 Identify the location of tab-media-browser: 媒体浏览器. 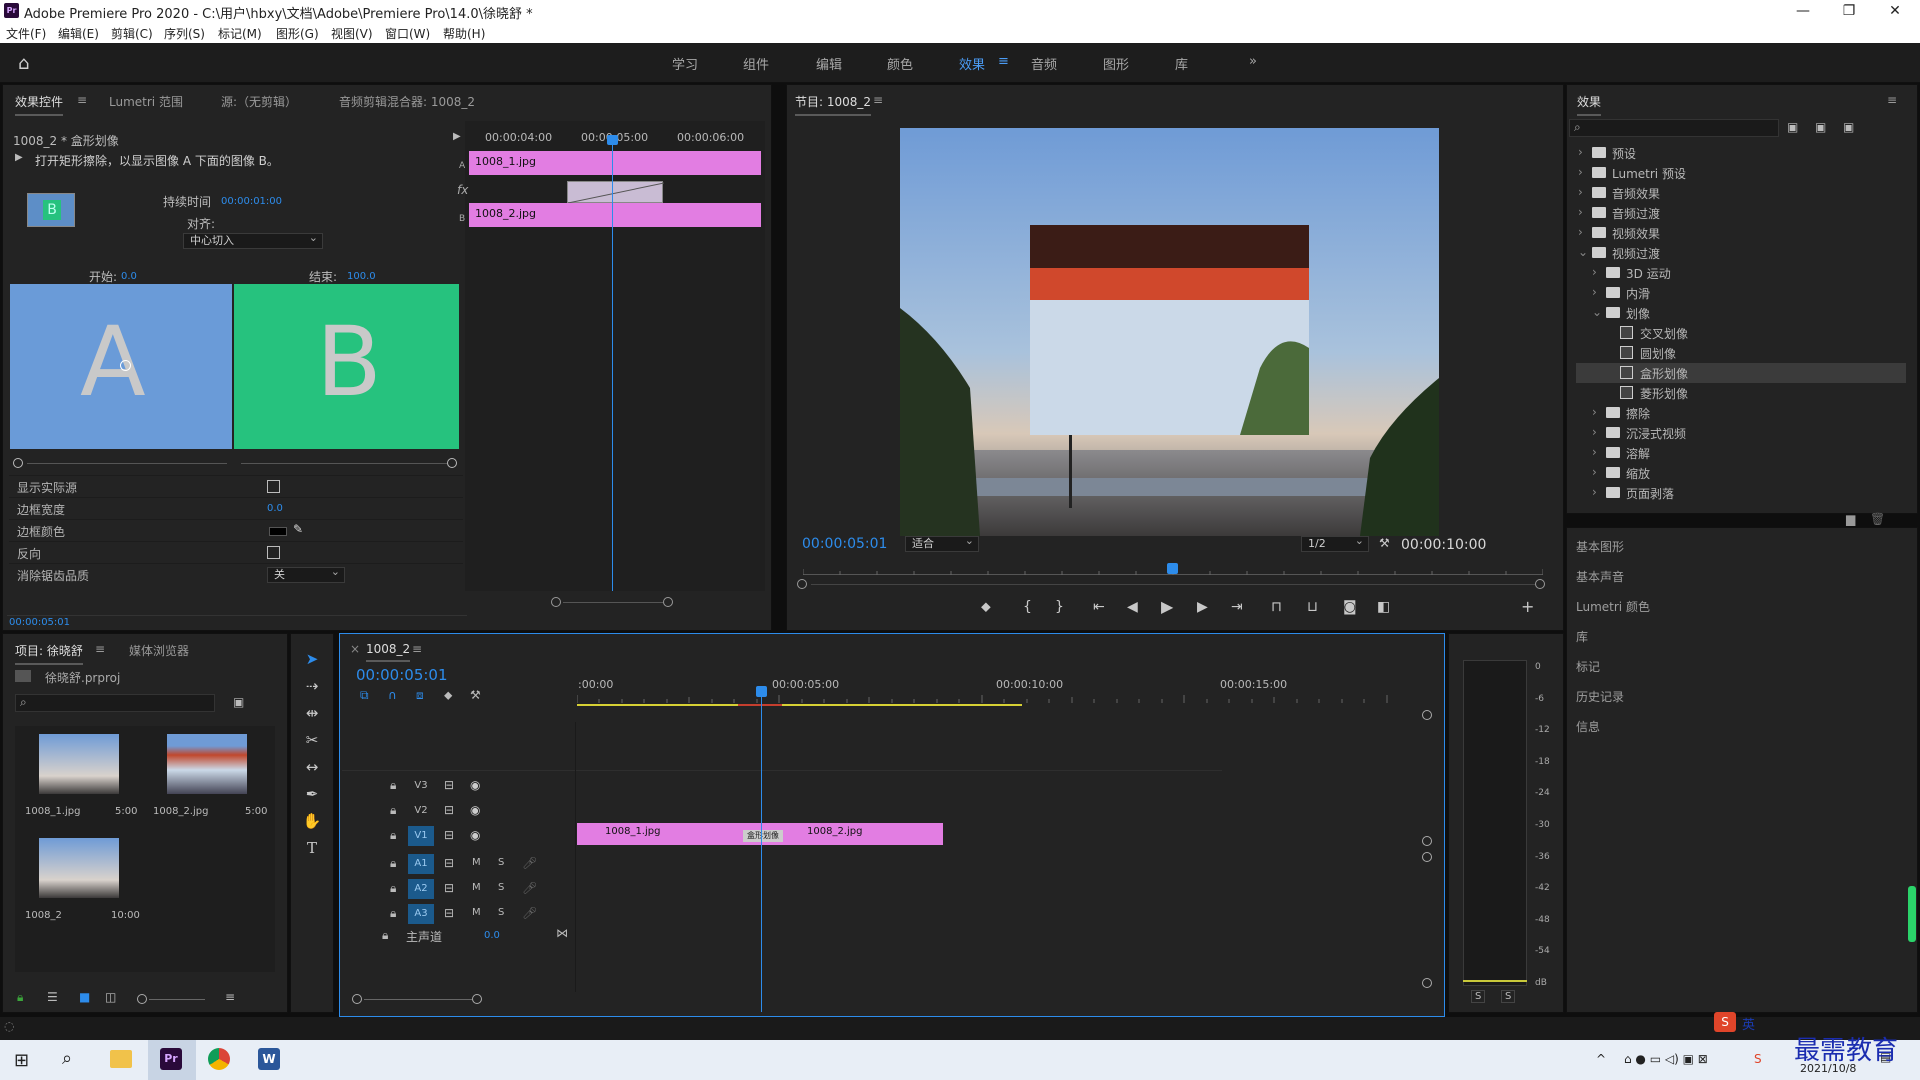
(159, 650).